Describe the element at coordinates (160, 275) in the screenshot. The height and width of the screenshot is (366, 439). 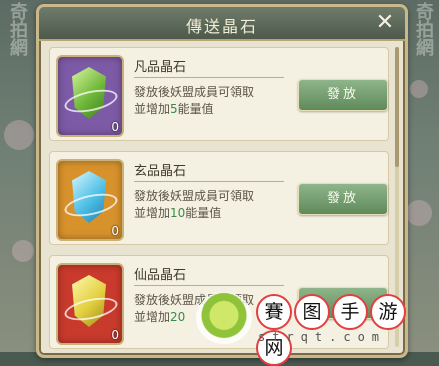
I see `crystal-name: 仙品晶石` at that location.